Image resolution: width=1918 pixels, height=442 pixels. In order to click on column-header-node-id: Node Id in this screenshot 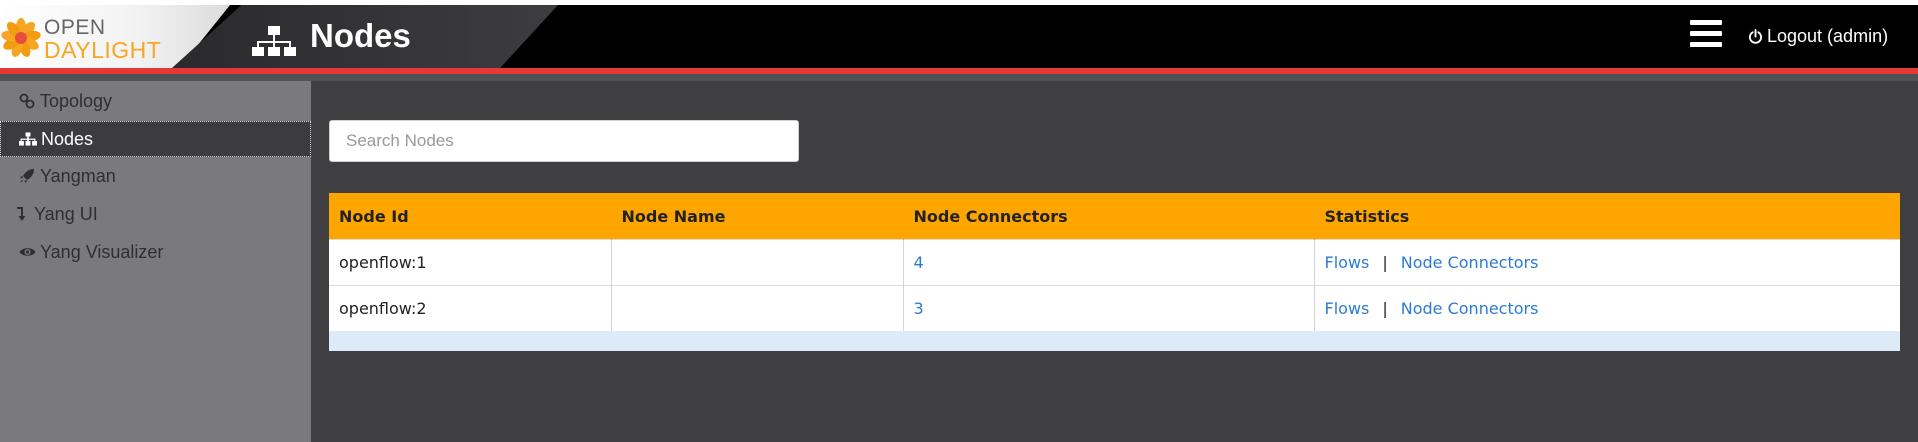, I will do `click(470, 216)`.